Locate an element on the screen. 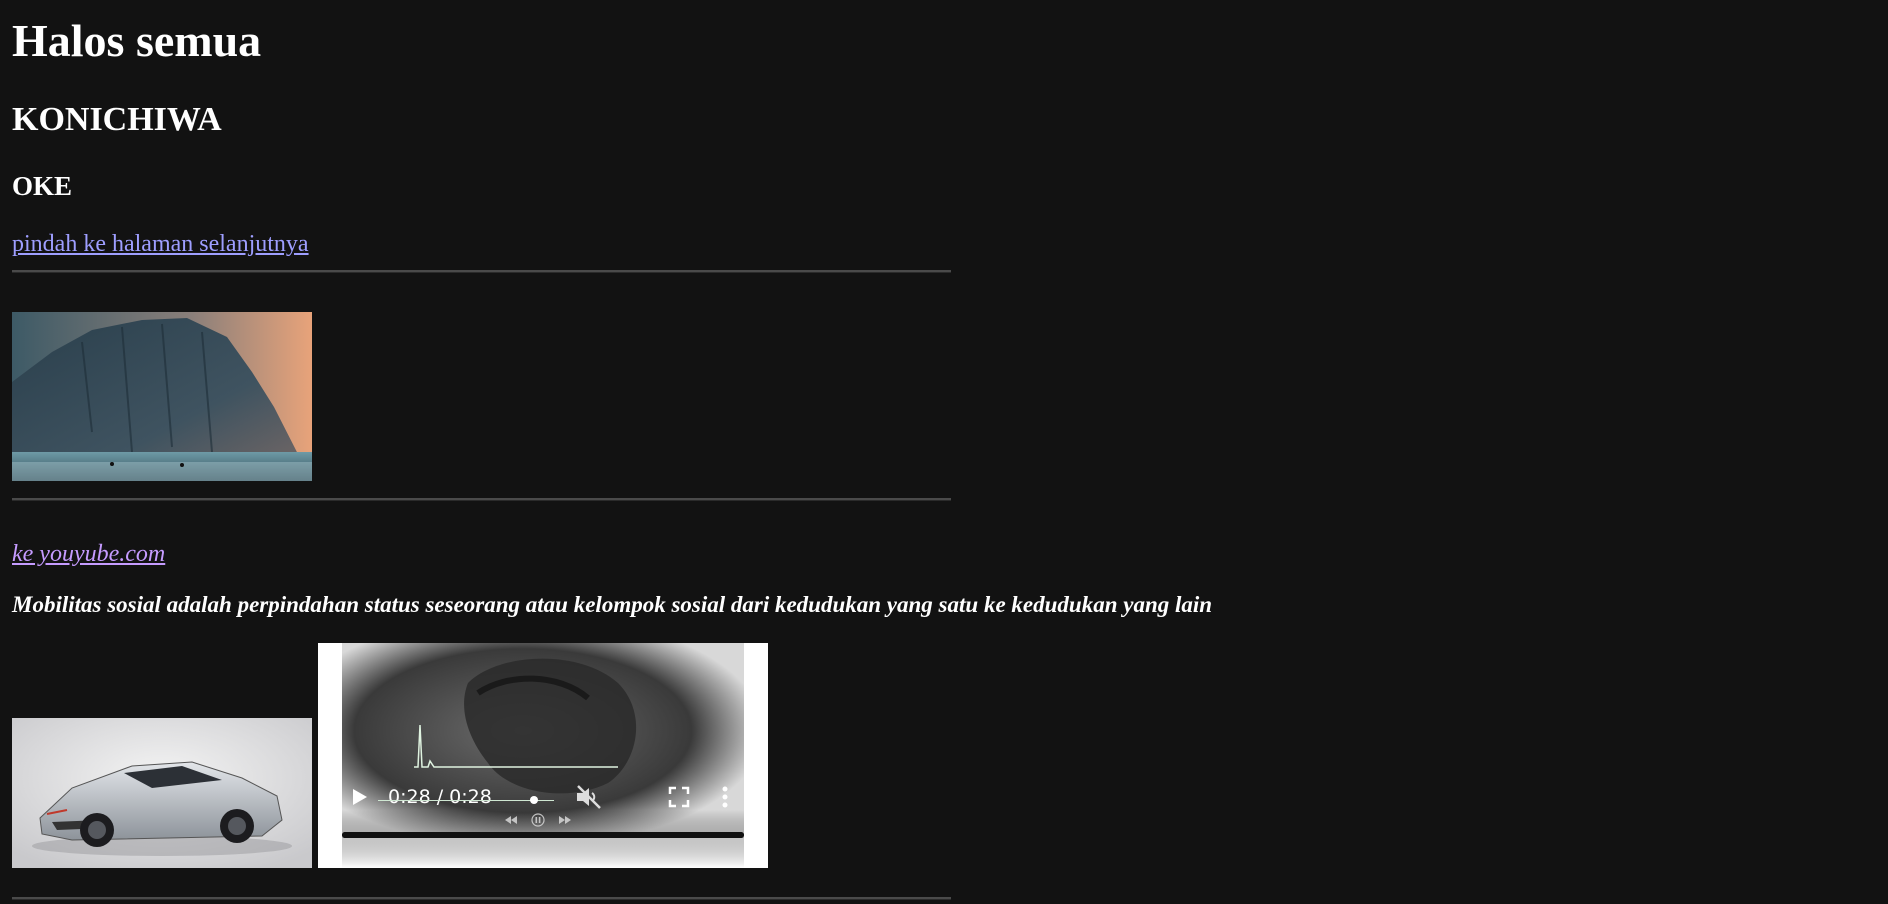 Image resolution: width=1888 pixels, height=904 pixels. play-icon is located at coordinates (359, 797).